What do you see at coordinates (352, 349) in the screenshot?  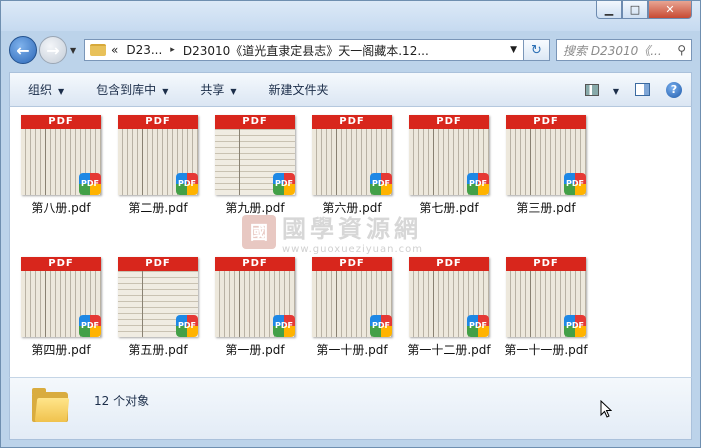 I see `file-name: 第一十册.pdf` at bounding box center [352, 349].